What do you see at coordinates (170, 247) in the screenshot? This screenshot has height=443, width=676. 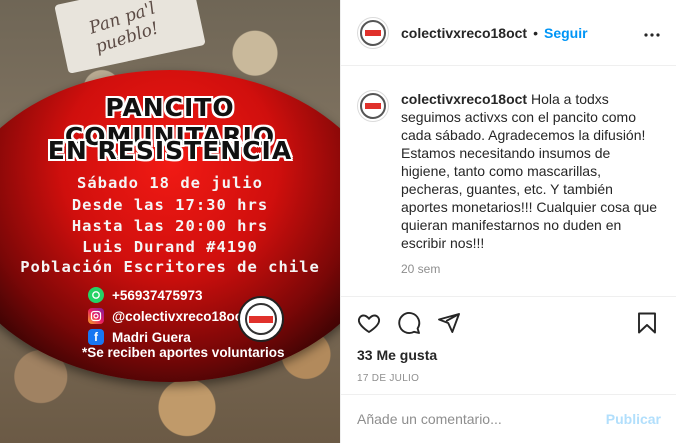 I see `flyer-address: Luis Durand #4190` at bounding box center [170, 247].